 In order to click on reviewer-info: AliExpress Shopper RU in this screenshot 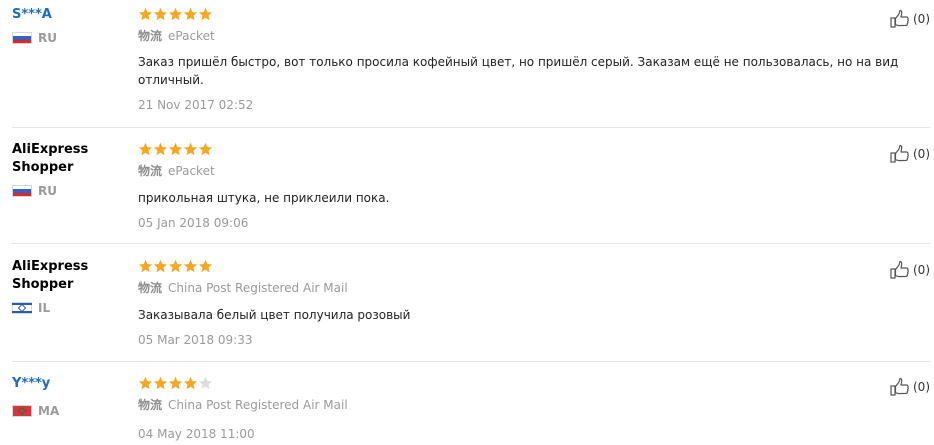, I will do `click(72, 170)`.